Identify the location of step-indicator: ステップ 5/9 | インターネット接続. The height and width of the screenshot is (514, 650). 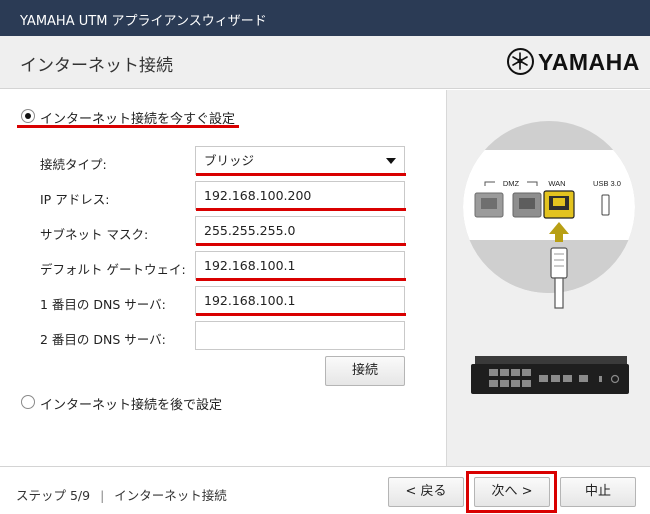
(121, 494).